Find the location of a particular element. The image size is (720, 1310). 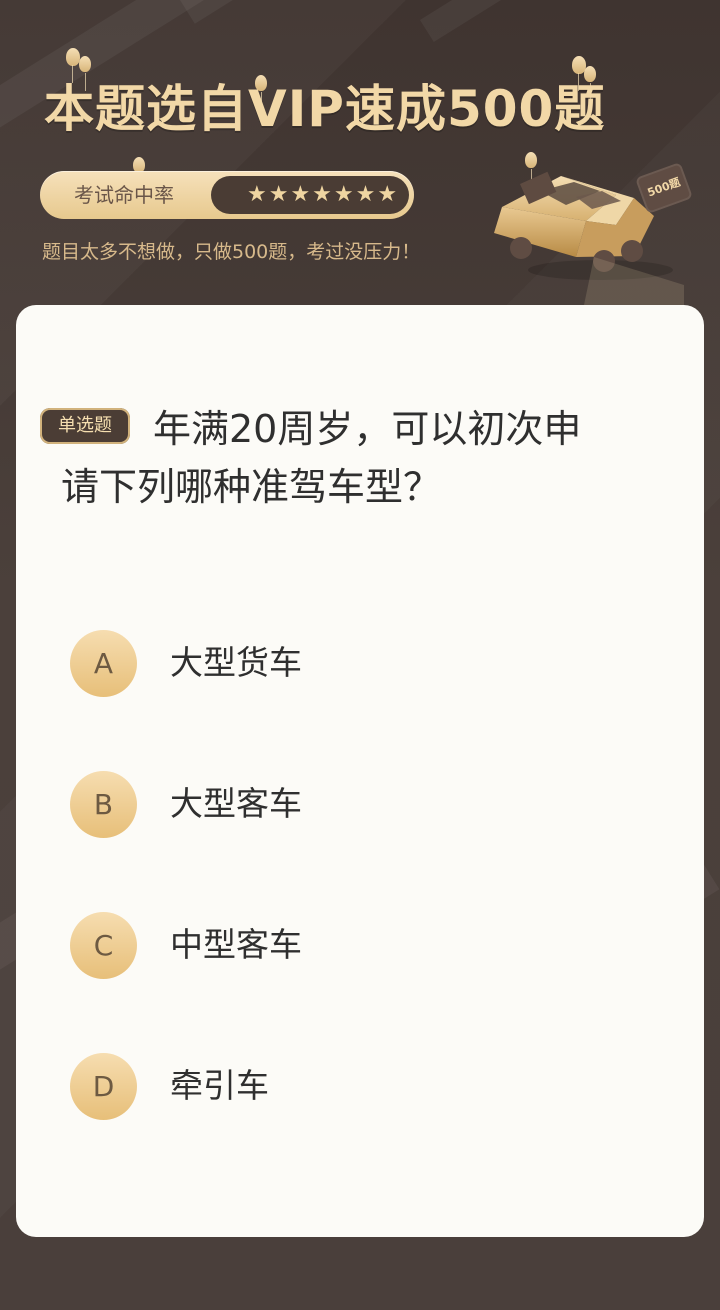

question-text-line-1: 年满20周岁，可以初次申 is located at coordinates (367, 429).